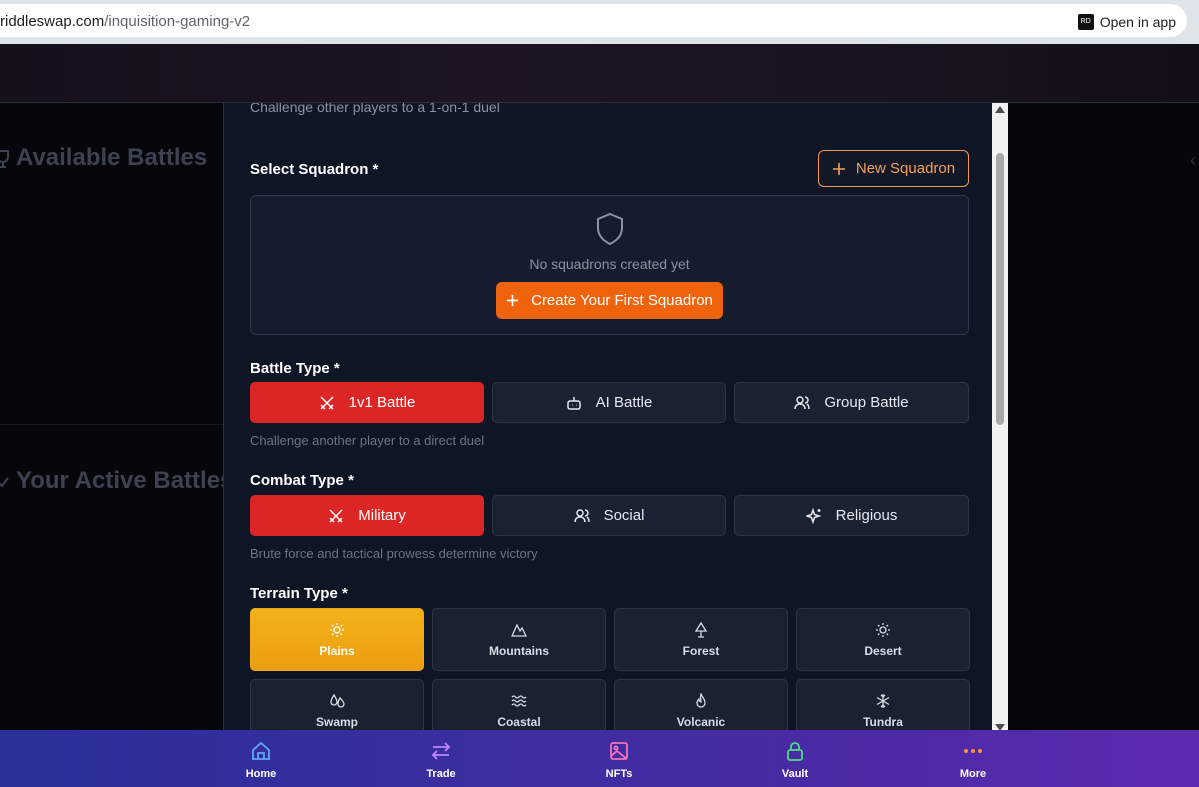  What do you see at coordinates (795, 774) in the screenshot?
I see `nav-vault-label: Vault` at bounding box center [795, 774].